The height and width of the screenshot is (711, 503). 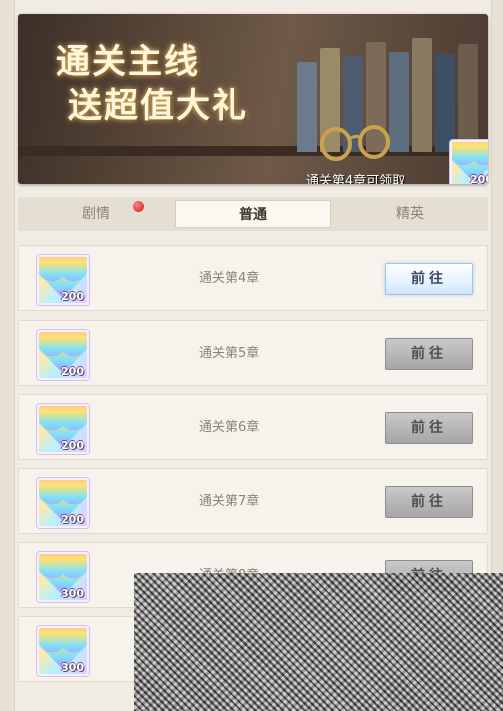 I want to click on banner-reward-note: 通关第4章可领取, so click(x=356, y=179).